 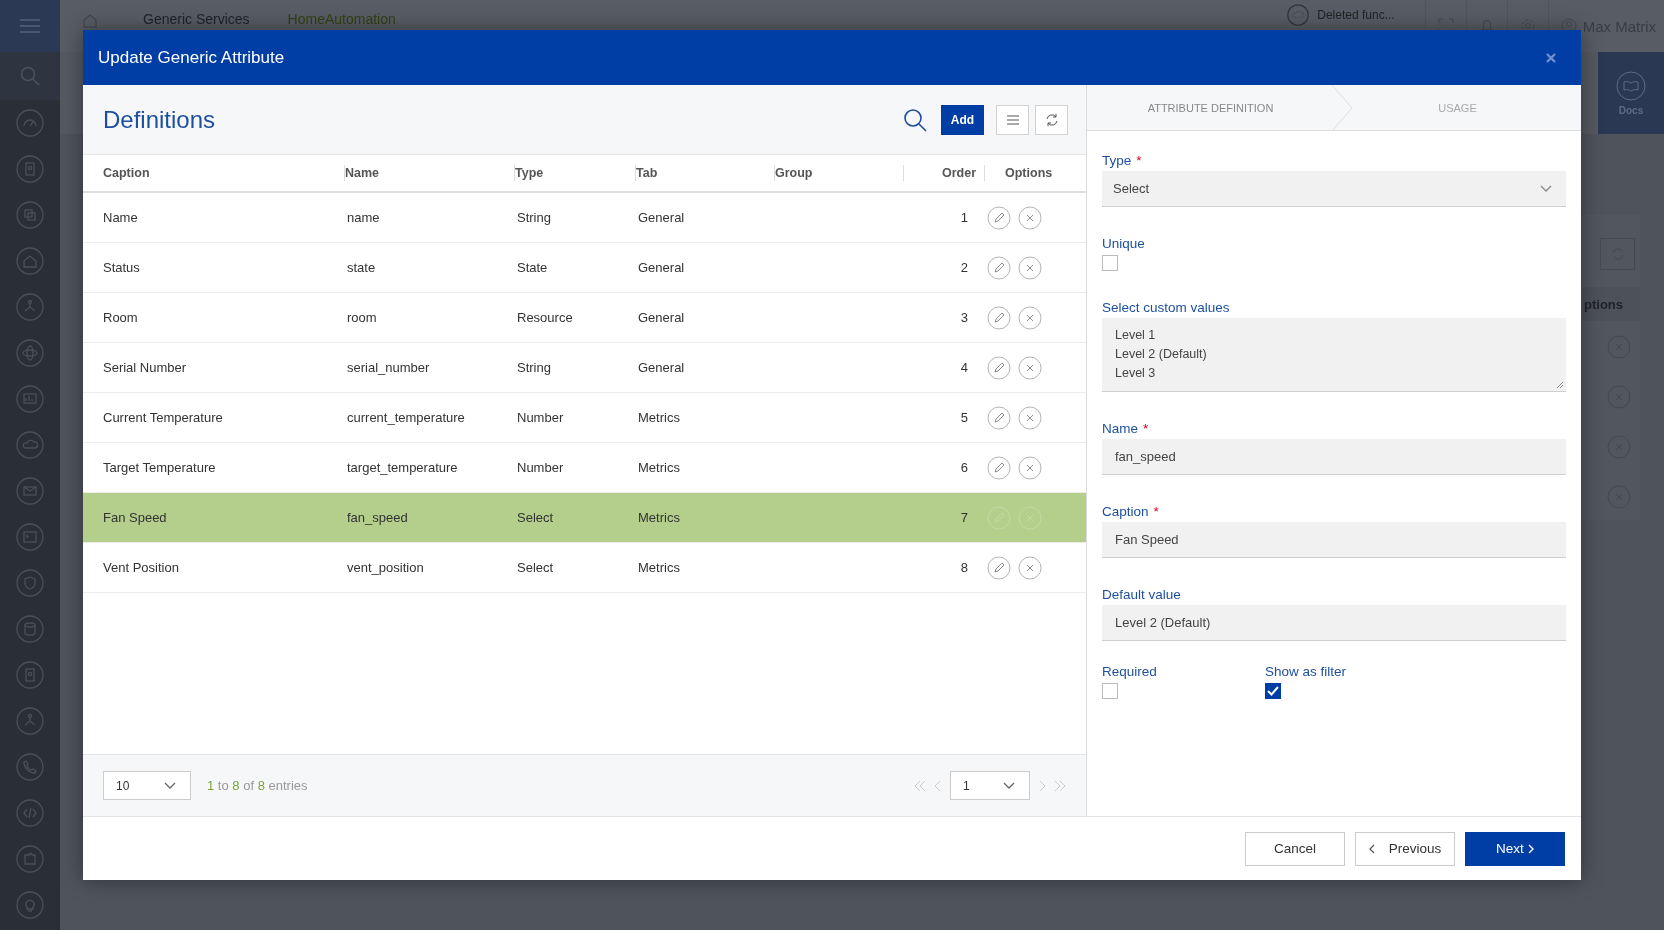 What do you see at coordinates (584, 368) in the screenshot?
I see `table-row: Serial Number serial_number String General 4` at bounding box center [584, 368].